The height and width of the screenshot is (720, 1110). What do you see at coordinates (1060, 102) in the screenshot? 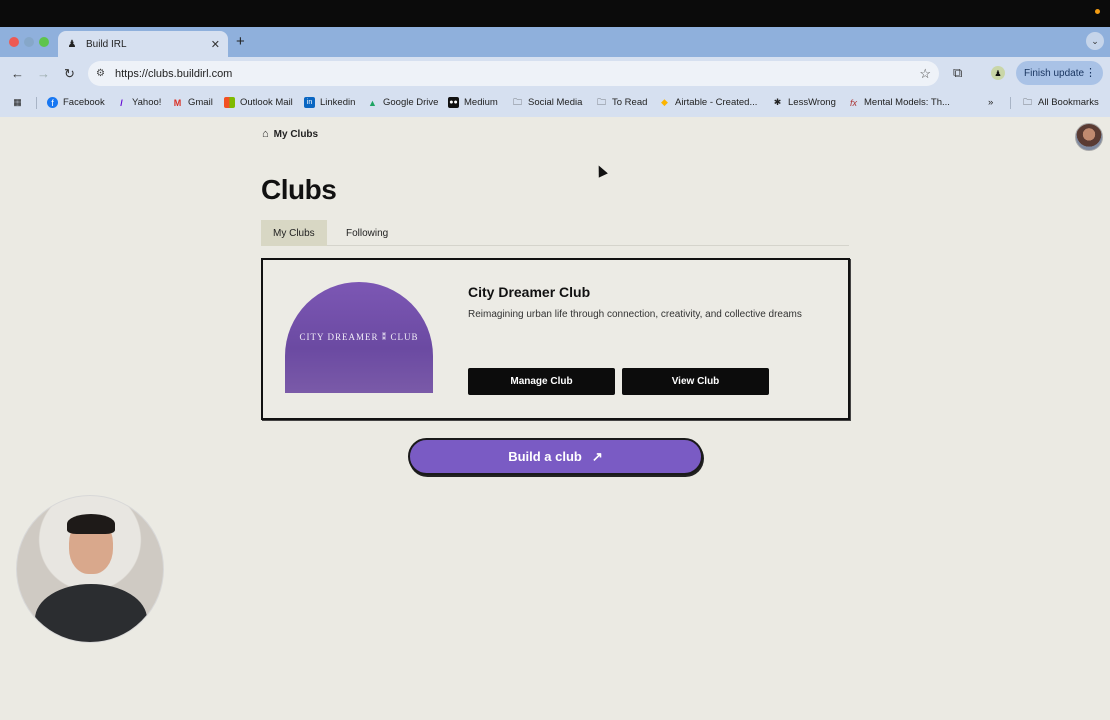
I see `all-bookmarks-folder: 🗀 All Bookmarks` at bounding box center [1060, 102].